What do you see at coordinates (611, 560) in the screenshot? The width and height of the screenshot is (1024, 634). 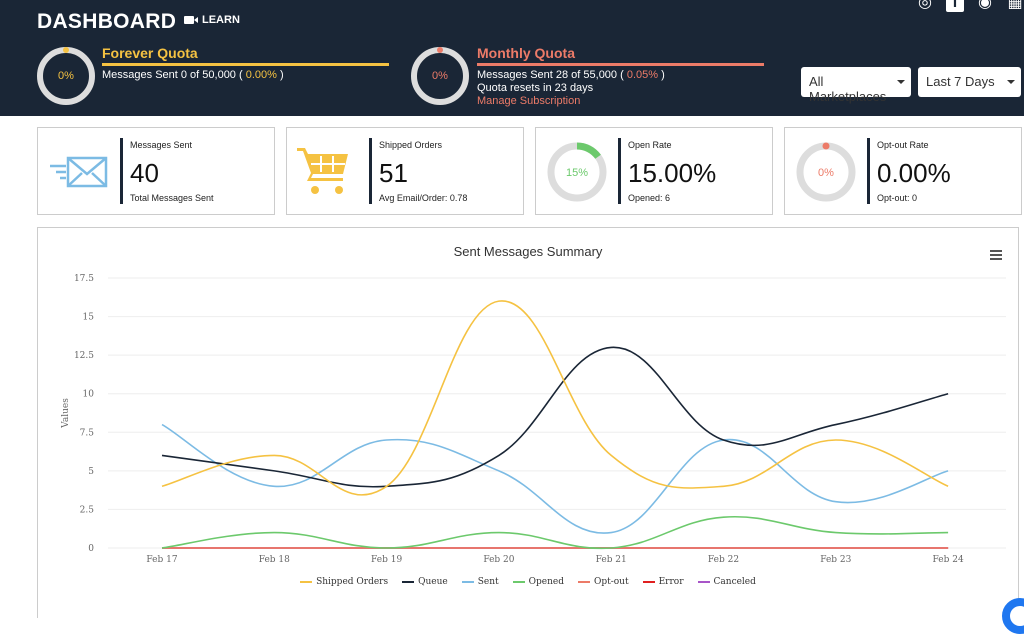 I see `x-tick-label: Feb 21` at bounding box center [611, 560].